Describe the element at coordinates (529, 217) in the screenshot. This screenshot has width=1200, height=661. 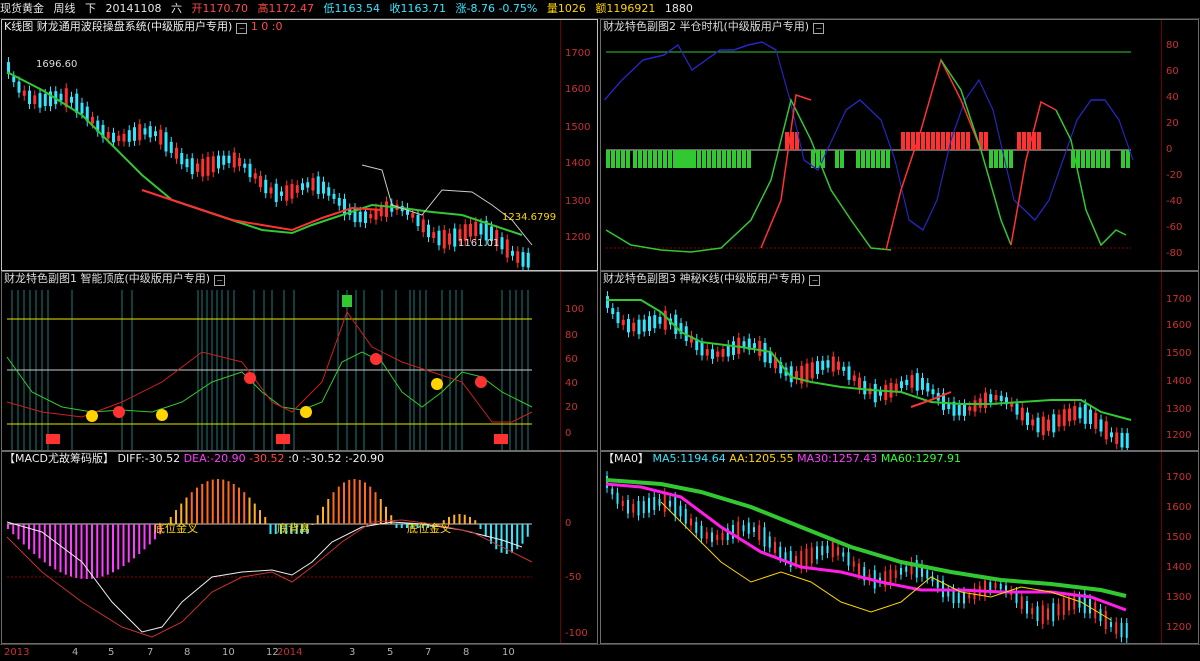
I see `label-ma: 1234.6799` at that location.